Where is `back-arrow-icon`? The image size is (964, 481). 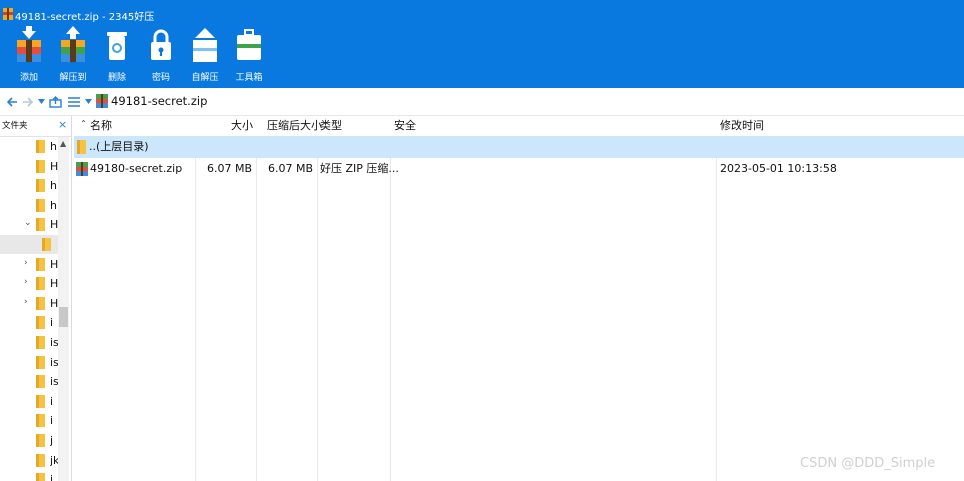
back-arrow-icon is located at coordinates (11, 101).